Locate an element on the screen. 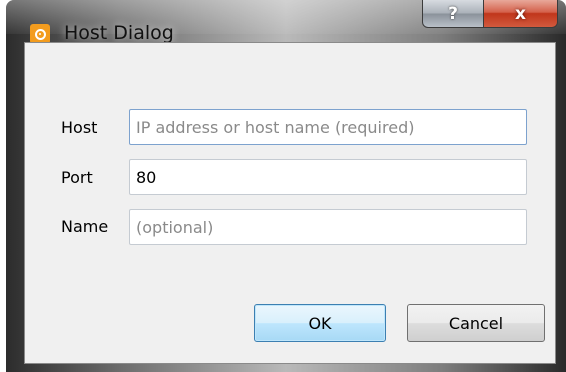  app-icon is located at coordinates (40, 34).